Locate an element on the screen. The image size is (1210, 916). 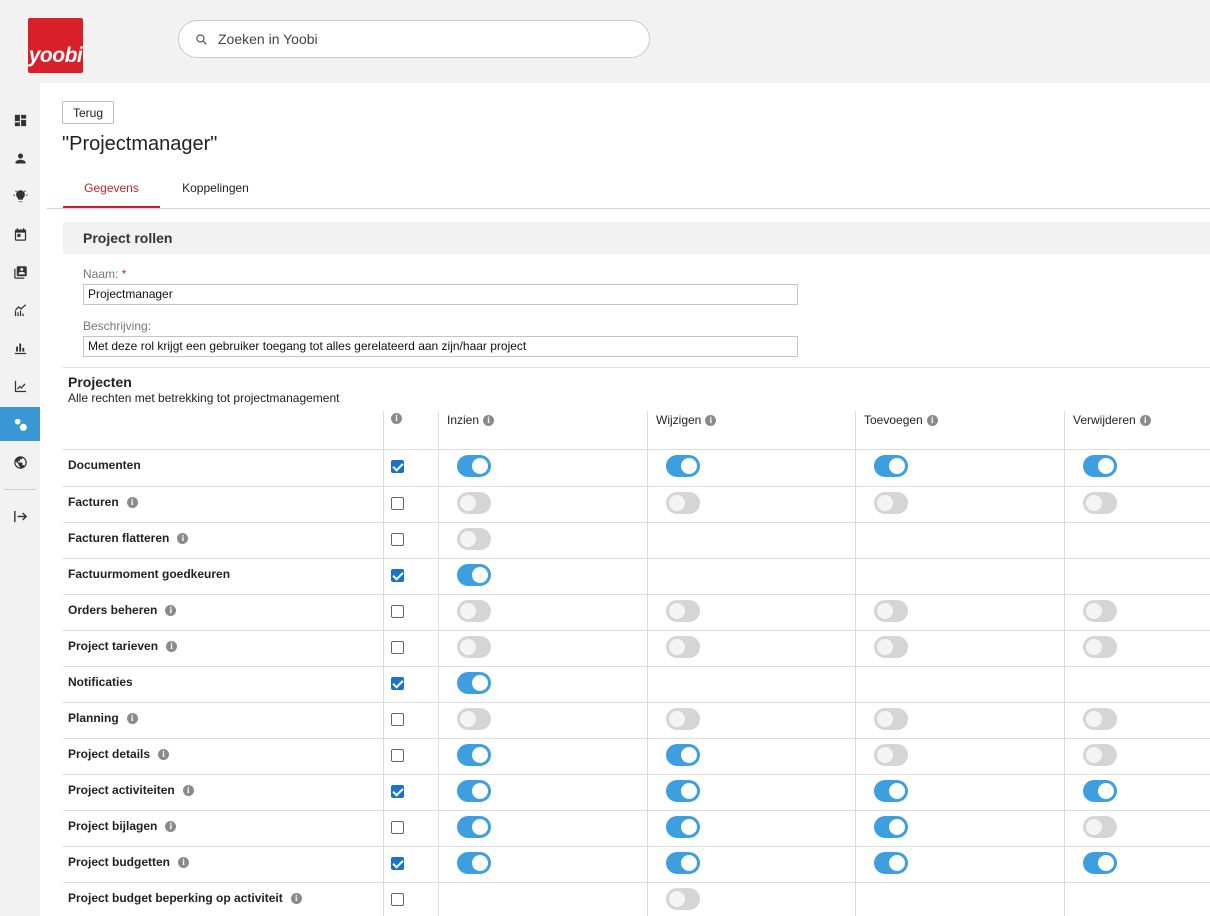
sidebar-item-settings is located at coordinates (20, 424).